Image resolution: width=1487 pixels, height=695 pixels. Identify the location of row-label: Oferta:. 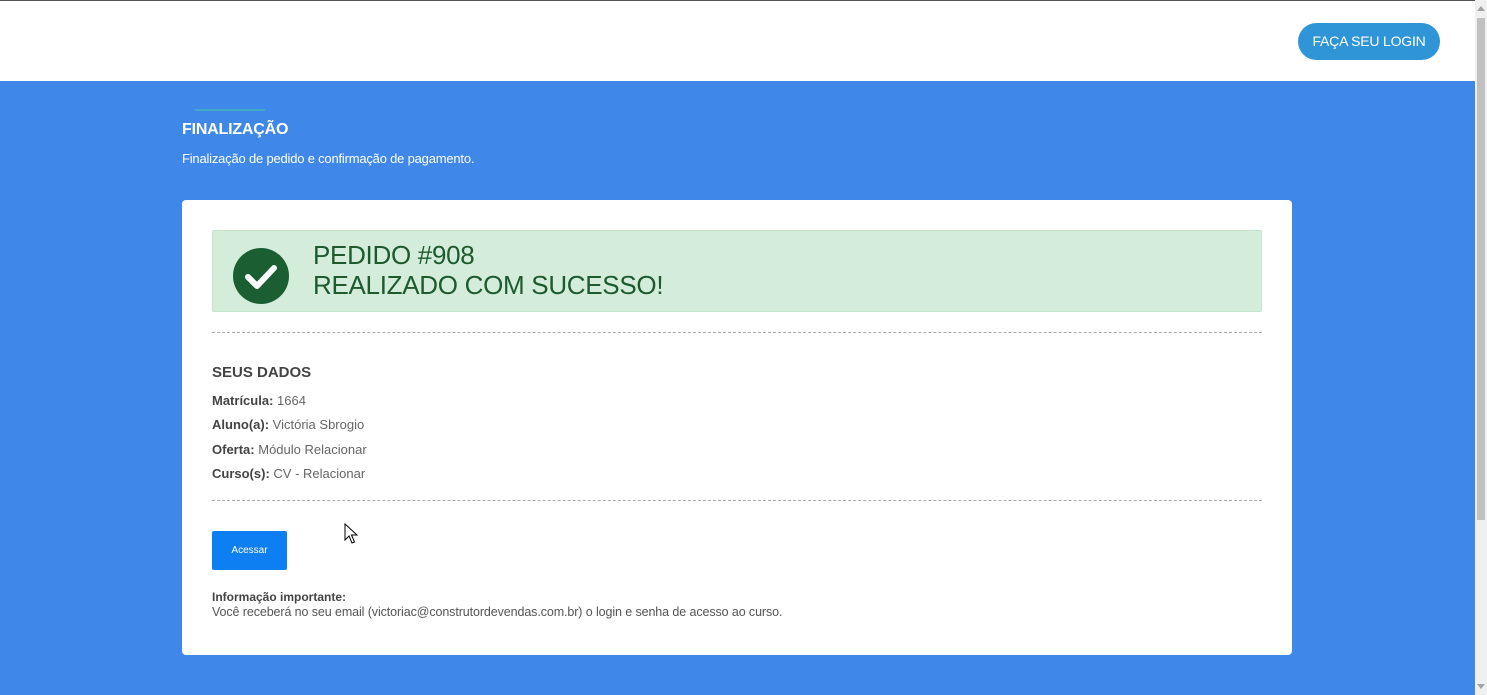
(233, 449).